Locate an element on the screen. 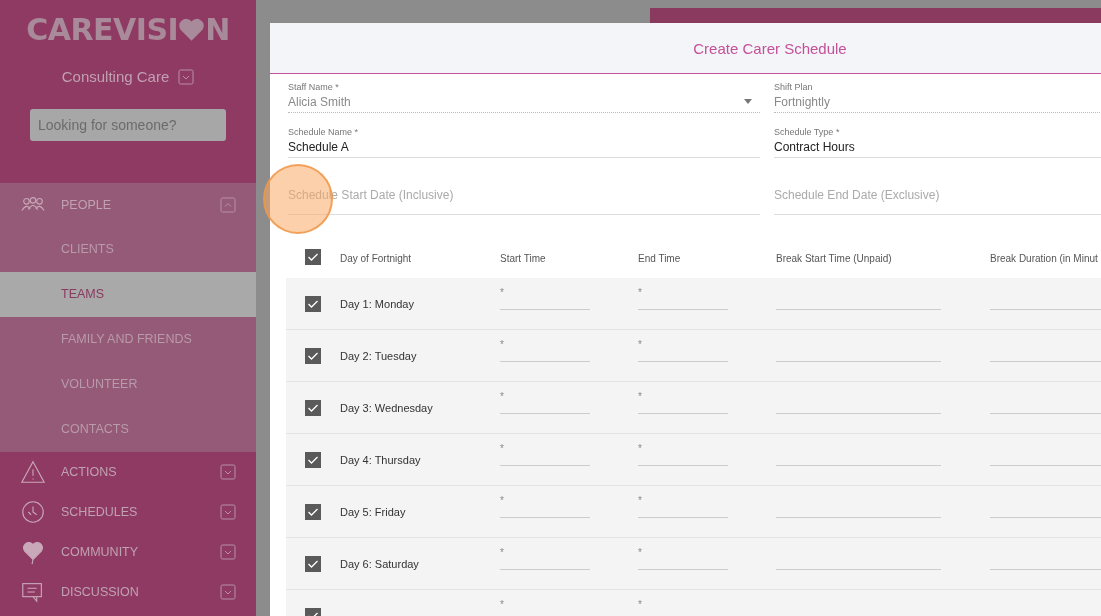  nav-subitem: TEAMS is located at coordinates (128, 294).